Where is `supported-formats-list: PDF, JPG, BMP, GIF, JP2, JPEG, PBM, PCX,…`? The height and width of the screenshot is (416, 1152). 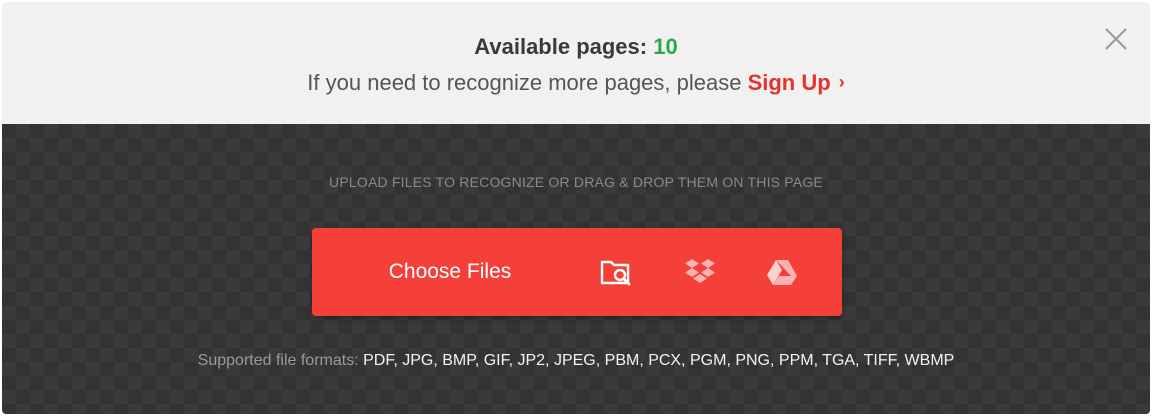
supported-formats-list: PDF, JPG, BMP, GIF, JP2, JPEG, PBM, PCX,… is located at coordinates (659, 360).